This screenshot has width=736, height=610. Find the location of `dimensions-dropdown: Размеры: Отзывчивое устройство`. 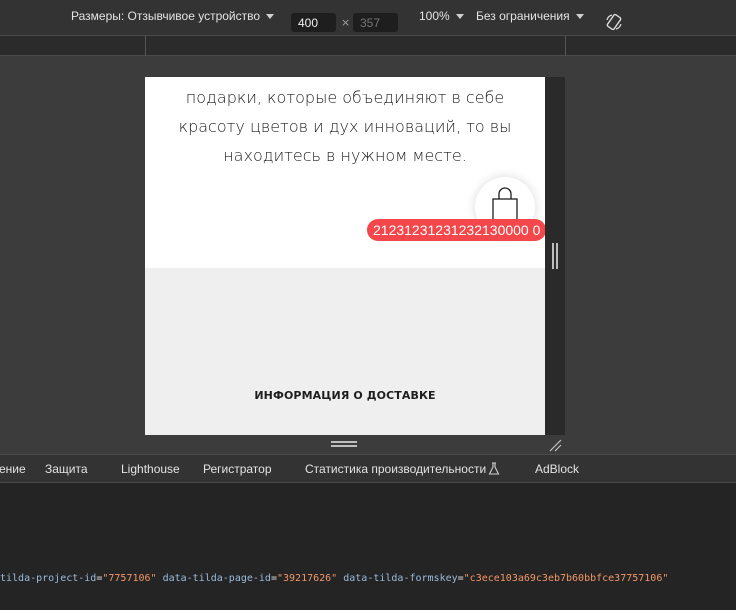

dimensions-dropdown: Размеры: Отзывчивое устройство is located at coordinates (173, 16).